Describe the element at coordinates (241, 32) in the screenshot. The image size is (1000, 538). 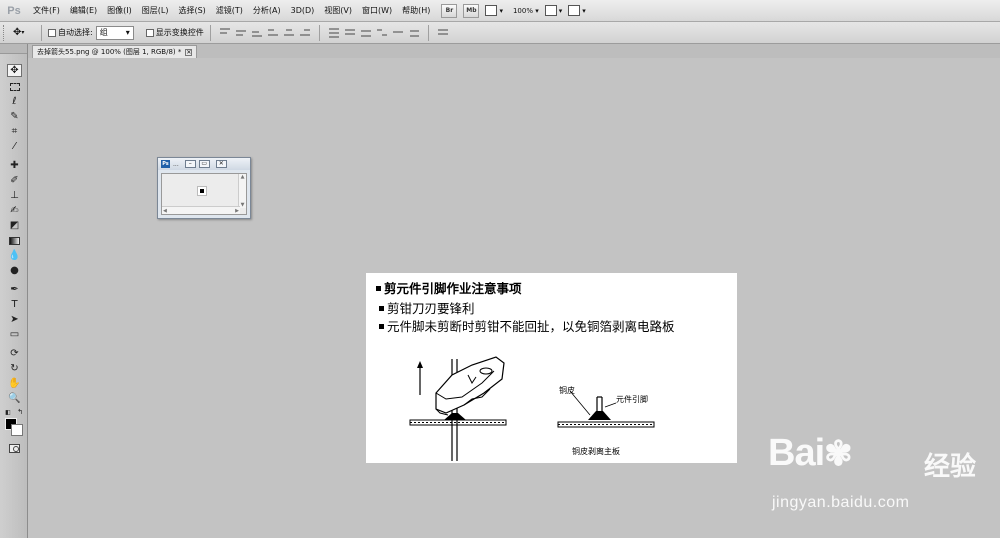
I see `align-vertical-center-icon` at that location.